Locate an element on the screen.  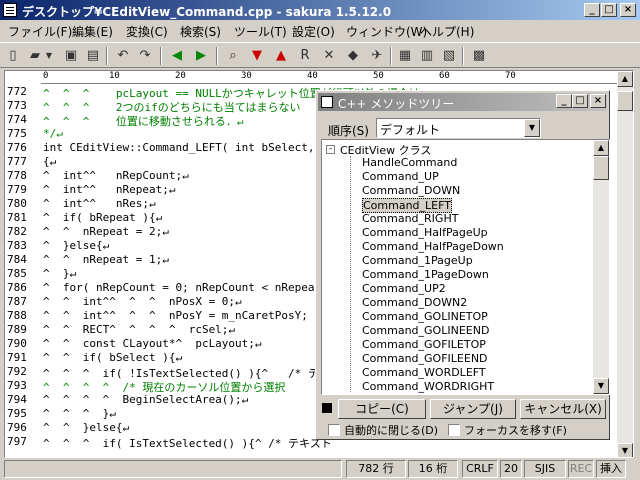
tree-item: Command_GOLINETOP is located at coordinates (425, 316).